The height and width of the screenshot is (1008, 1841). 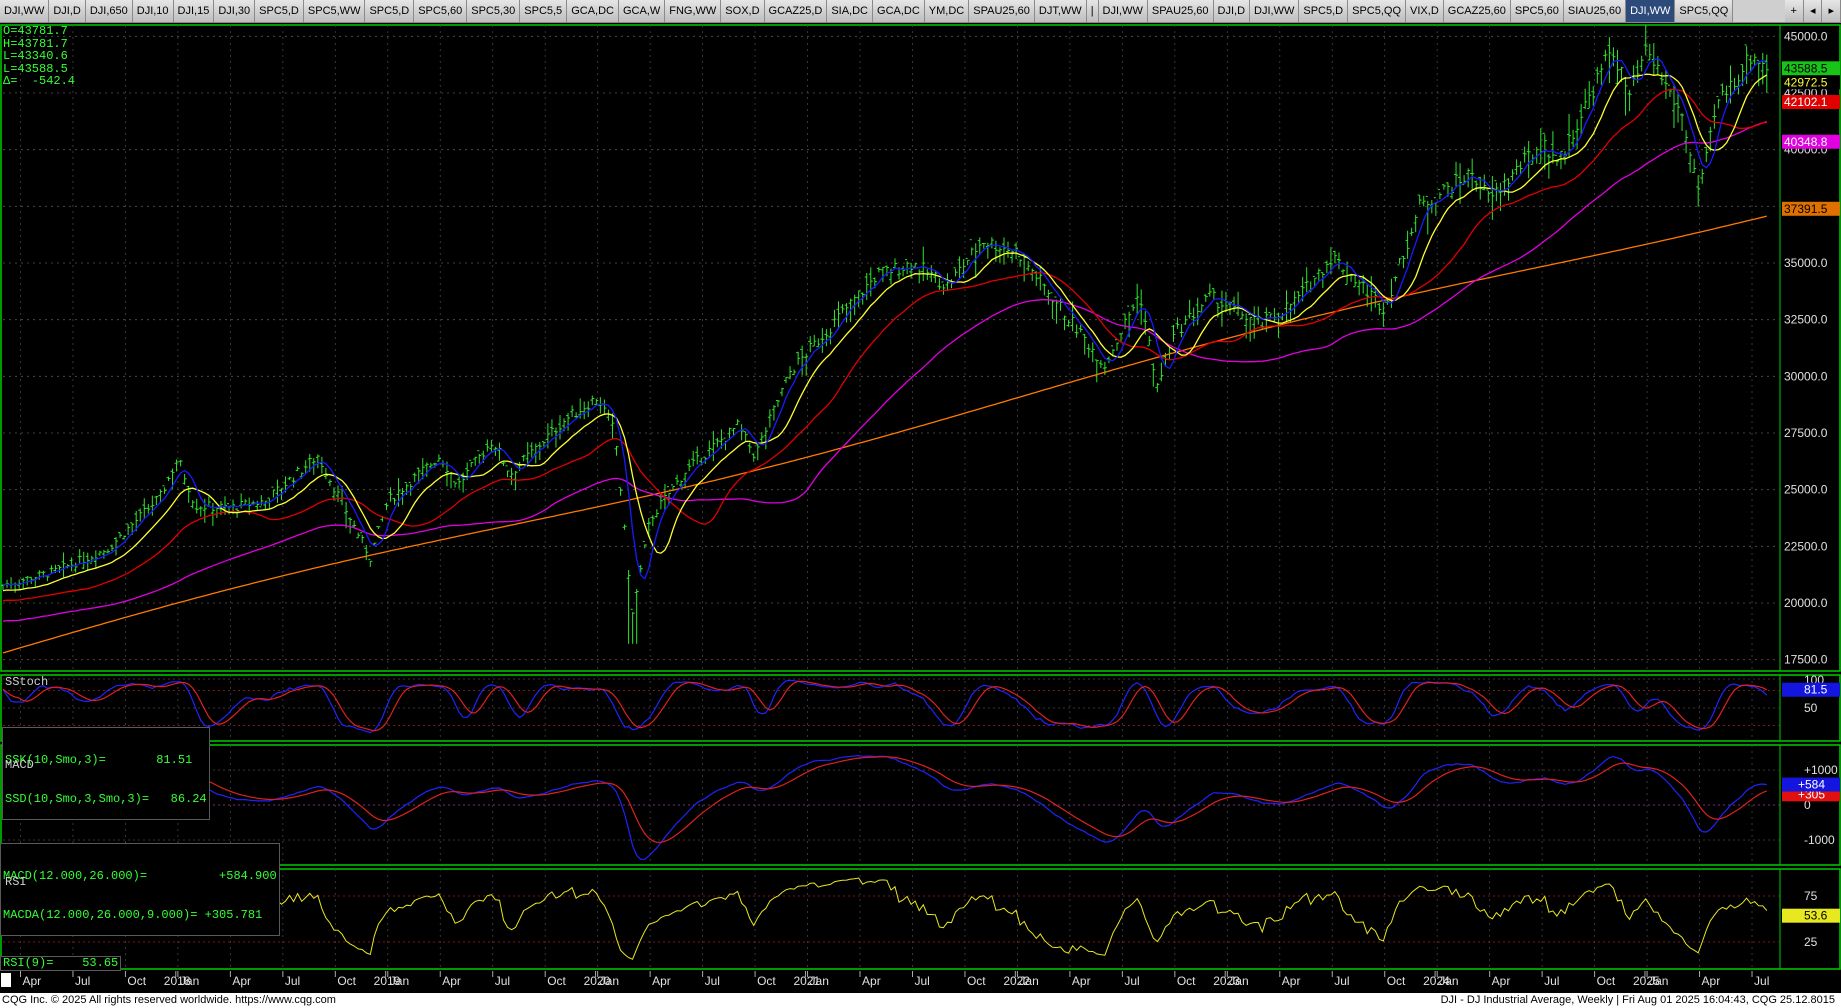 What do you see at coordinates (1813, 11) in the screenshot?
I see `scroll-tabs-left-icon: ◂` at bounding box center [1813, 11].